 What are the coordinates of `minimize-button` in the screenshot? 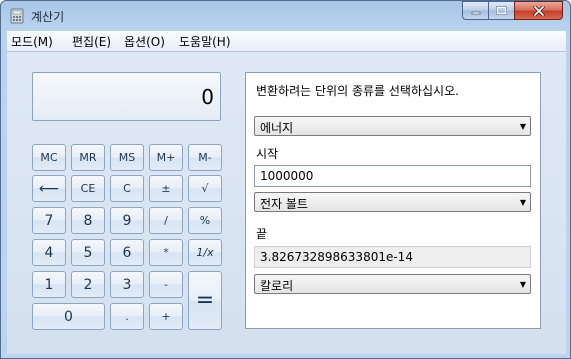 It's located at (475, 10).